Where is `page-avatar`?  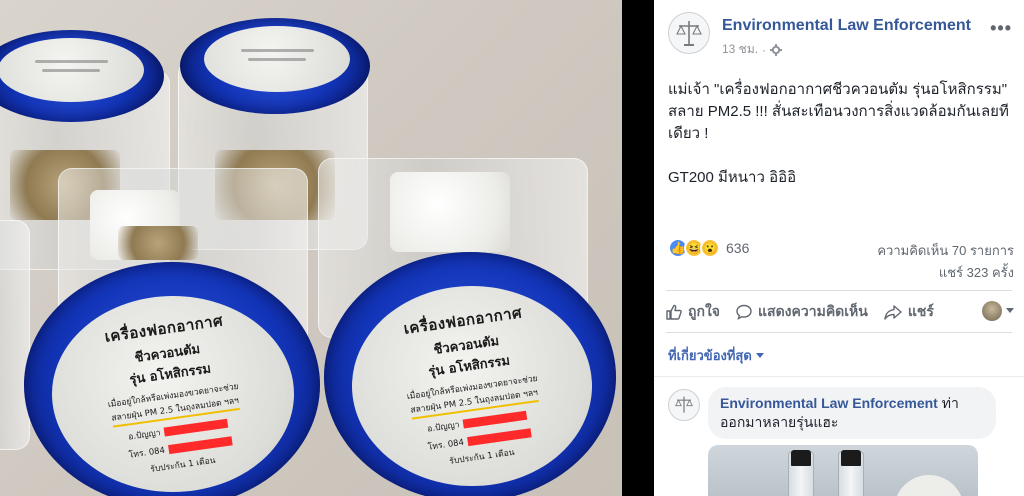
page-avatar is located at coordinates (689, 33).